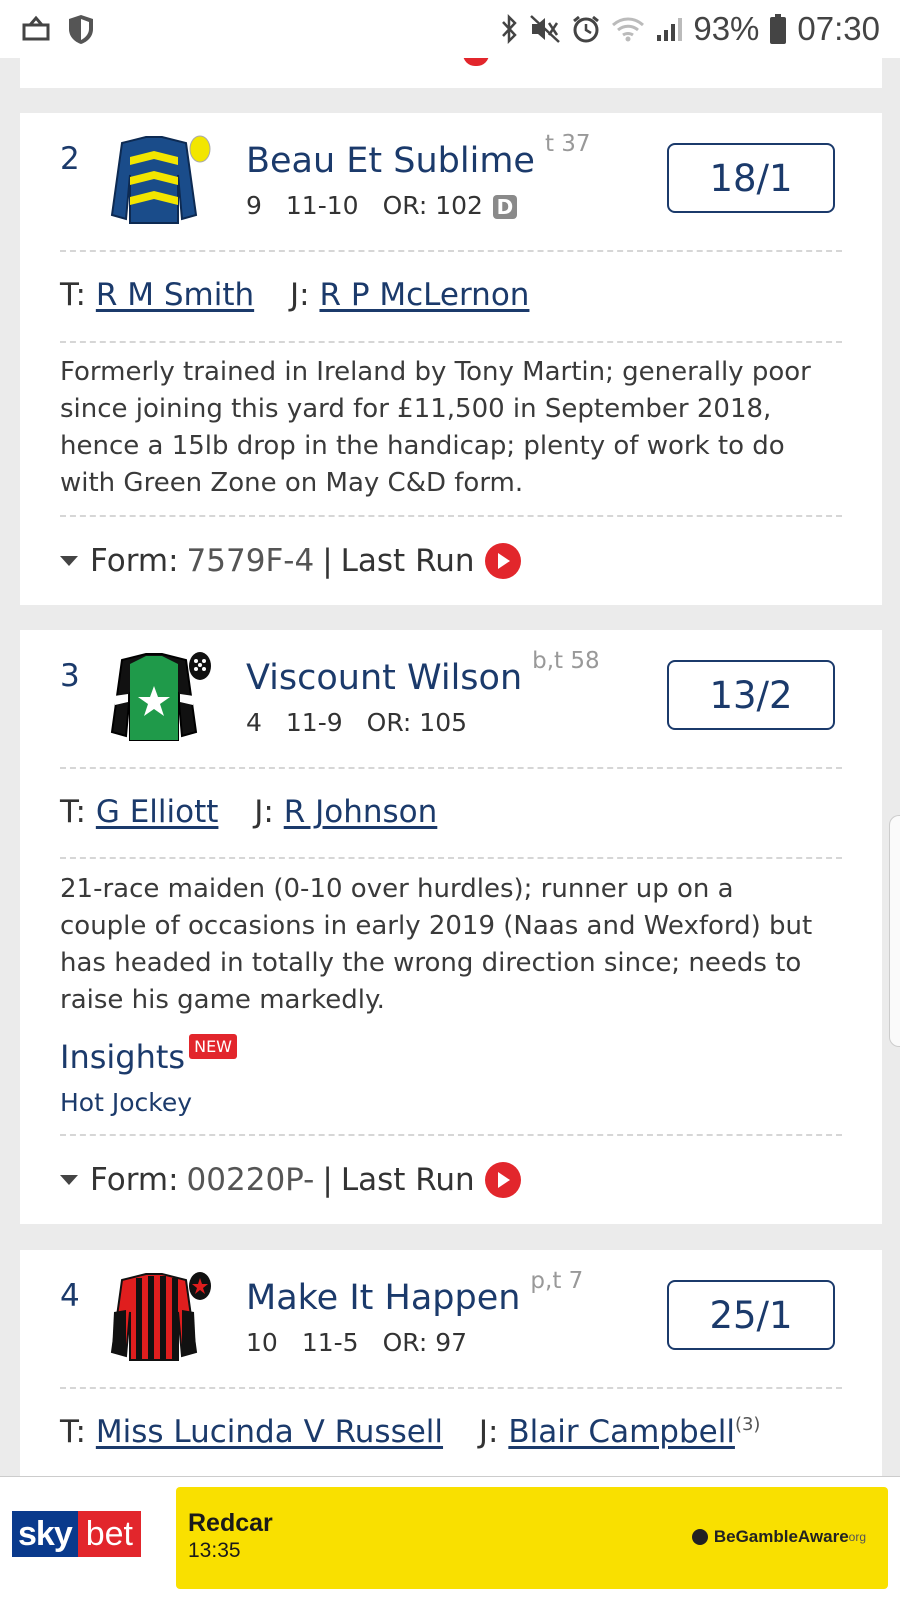  What do you see at coordinates (248, 812) in the screenshot?
I see `trainer-jockey-row: T: G Elliott J: R Johnson` at bounding box center [248, 812].